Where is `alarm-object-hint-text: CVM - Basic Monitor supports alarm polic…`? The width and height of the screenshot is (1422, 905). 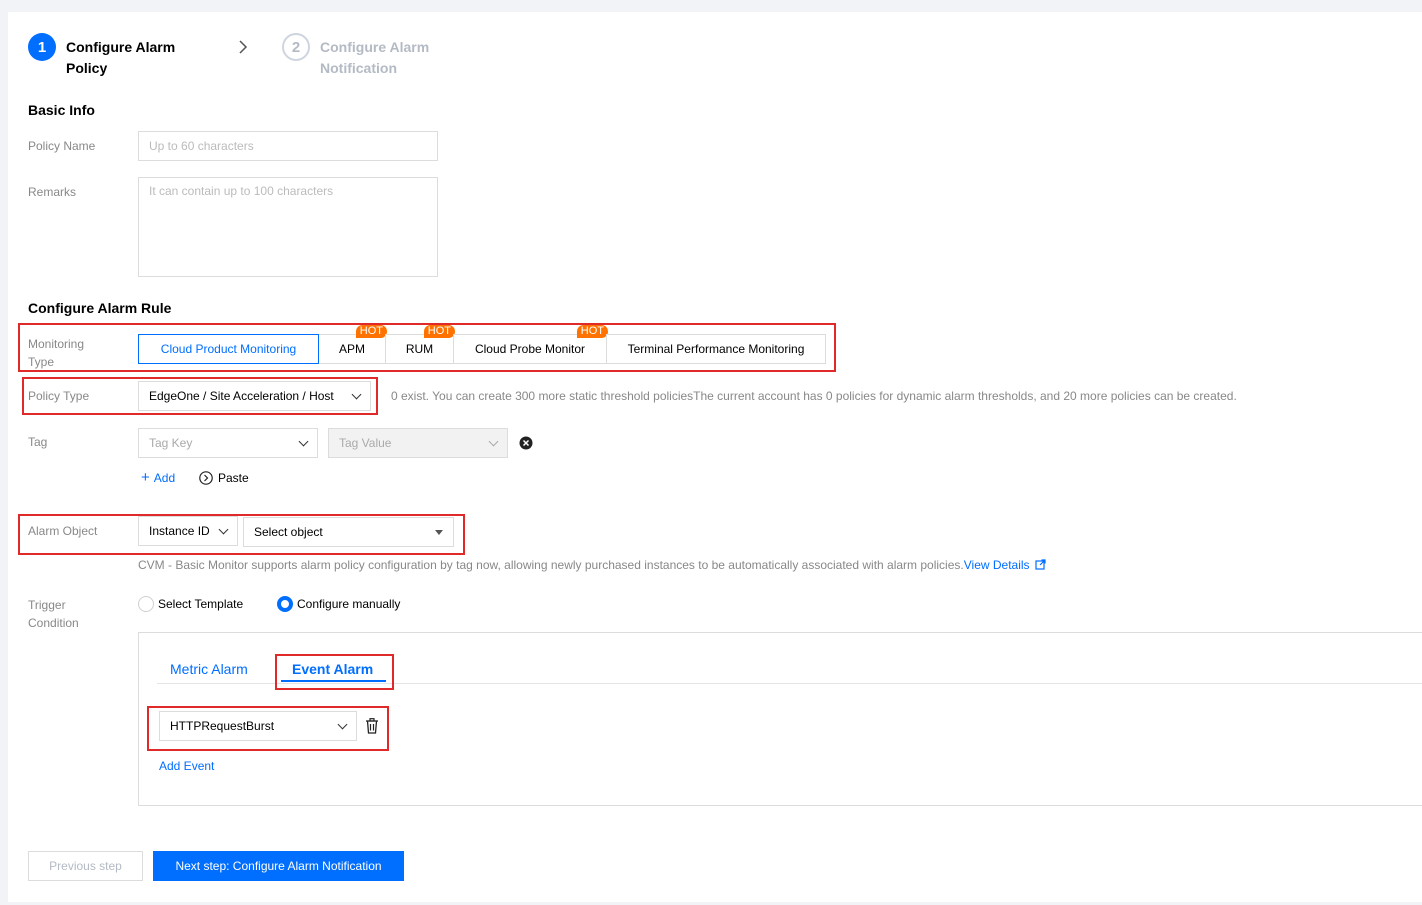 alarm-object-hint-text: CVM - Basic Monitor supports alarm polic… is located at coordinates (551, 565).